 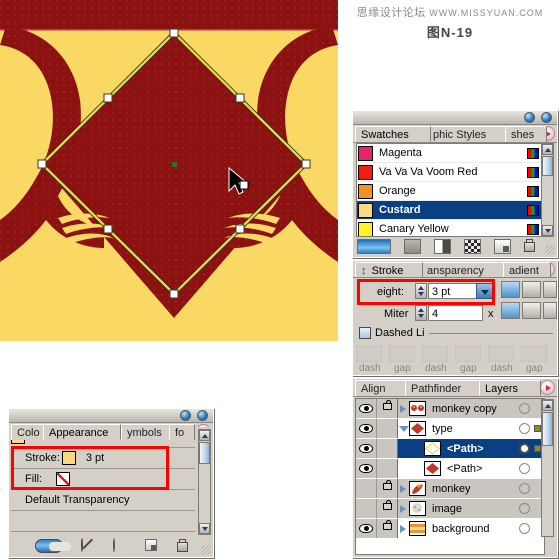 What do you see at coordinates (484, 291) in the screenshot?
I see `weight-dropdown-icon` at bounding box center [484, 291].